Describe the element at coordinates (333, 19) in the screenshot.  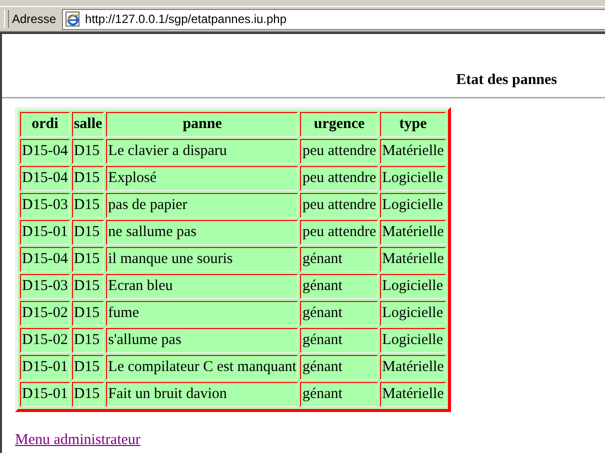
I see `address-field: http://127.0.0.1/sgp/etatpannes.iu.php` at that location.